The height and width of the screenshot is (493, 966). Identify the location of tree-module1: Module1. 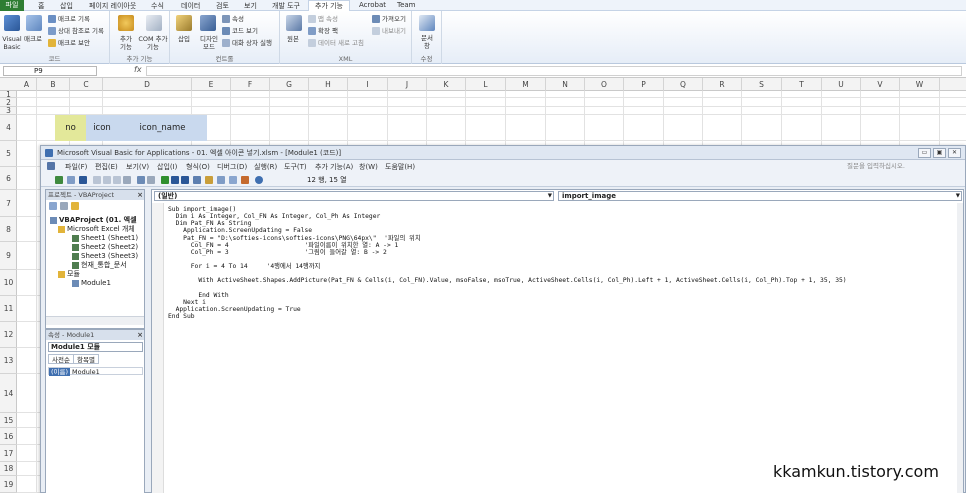
(91, 283).